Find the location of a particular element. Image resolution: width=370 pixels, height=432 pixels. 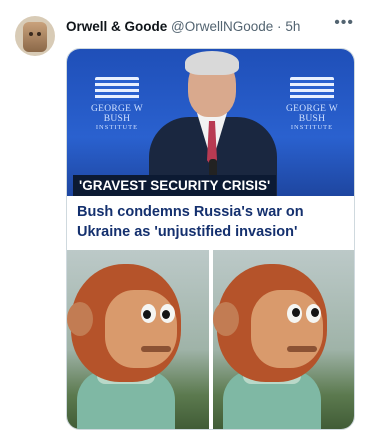

avatar-figure is located at coordinates (35, 37).